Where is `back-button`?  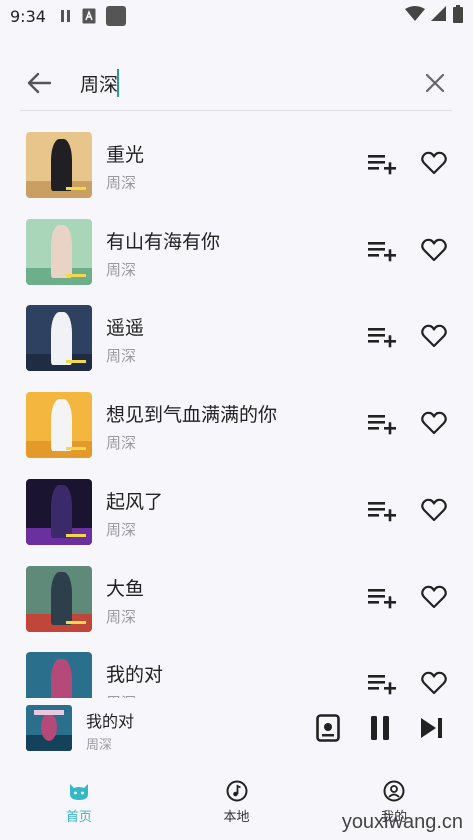 back-button is located at coordinates (39, 83).